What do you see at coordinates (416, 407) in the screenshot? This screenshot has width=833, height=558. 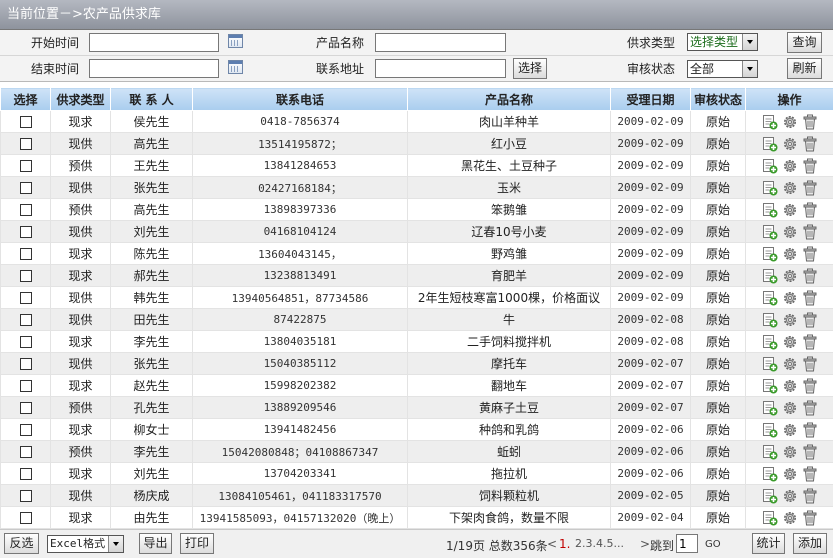 I see `table-row: 预供 孔先生 13889209546 黄麻子土豆 2009-02-07 原始` at bounding box center [416, 407].